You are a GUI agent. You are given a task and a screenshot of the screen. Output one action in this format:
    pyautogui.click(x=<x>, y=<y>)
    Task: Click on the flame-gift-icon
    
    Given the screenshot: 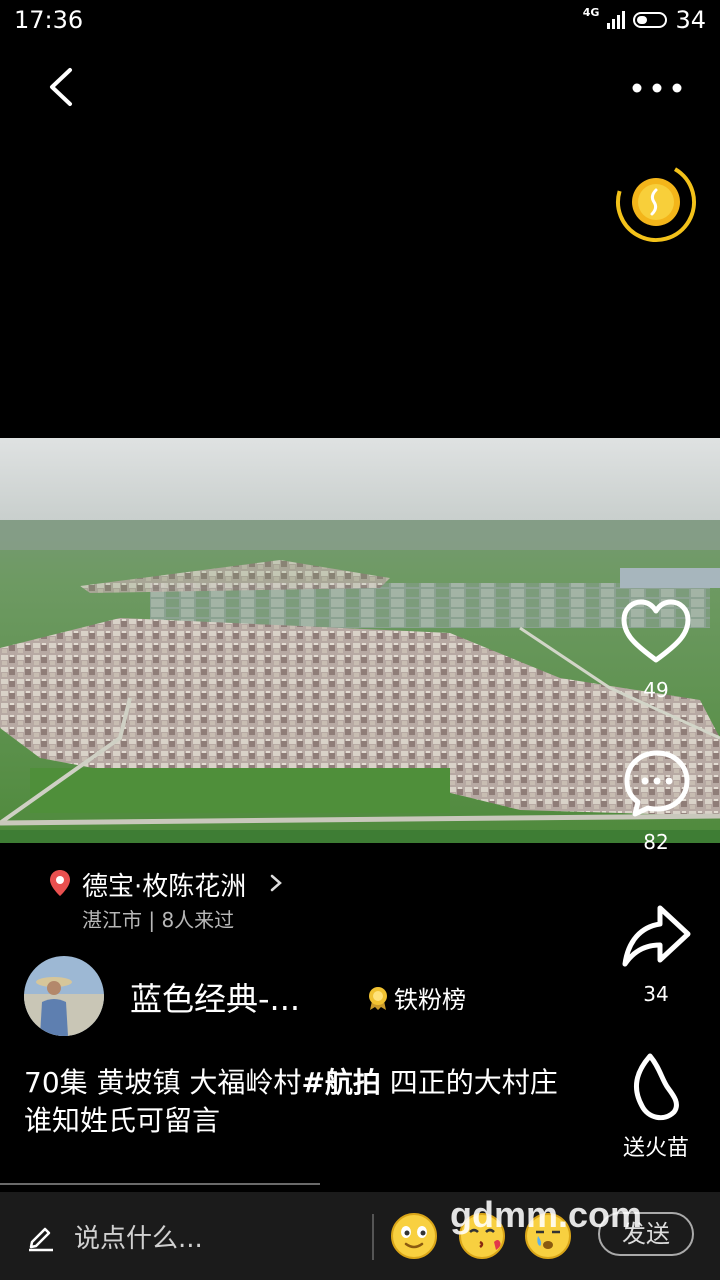 What is the action you would take?
    pyautogui.click(x=656, y=1088)
    